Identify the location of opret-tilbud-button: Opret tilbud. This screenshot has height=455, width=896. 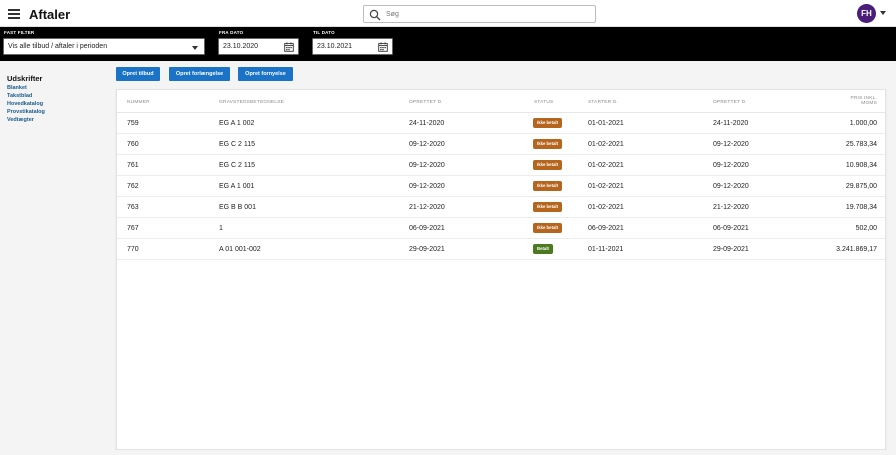
(138, 74).